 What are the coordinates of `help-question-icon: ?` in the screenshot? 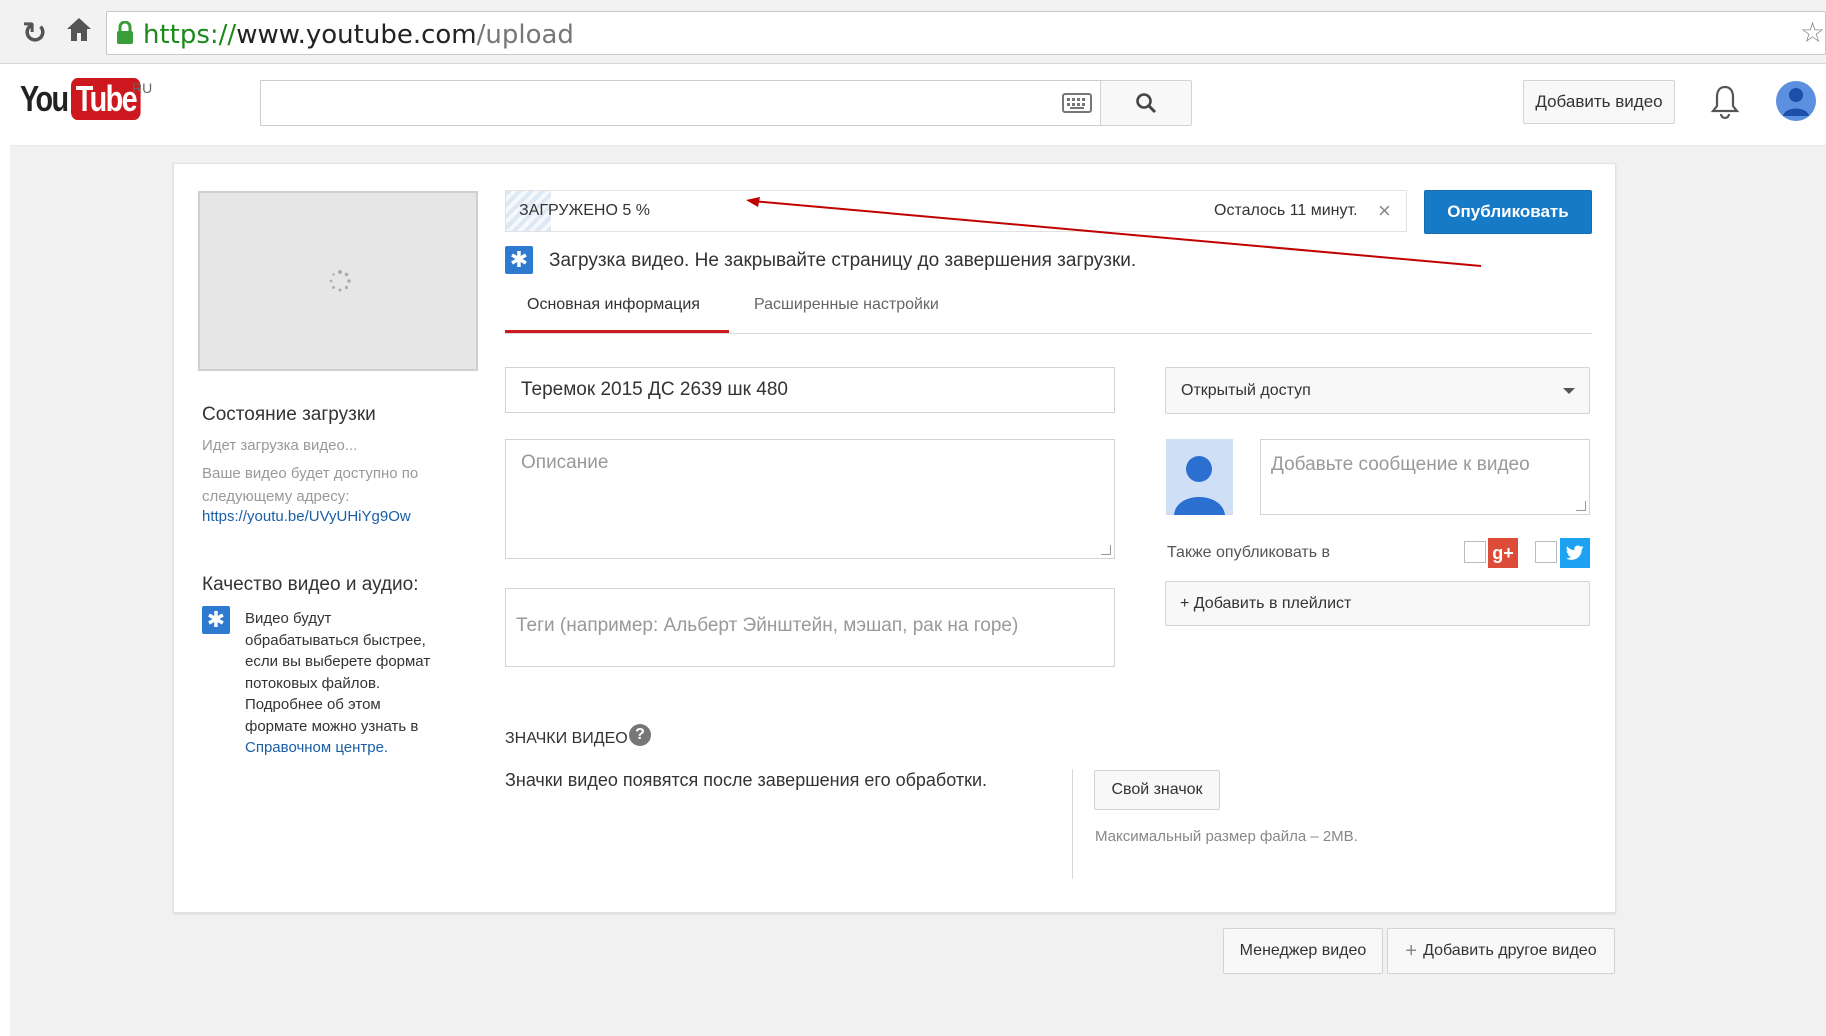 It's located at (640, 735).